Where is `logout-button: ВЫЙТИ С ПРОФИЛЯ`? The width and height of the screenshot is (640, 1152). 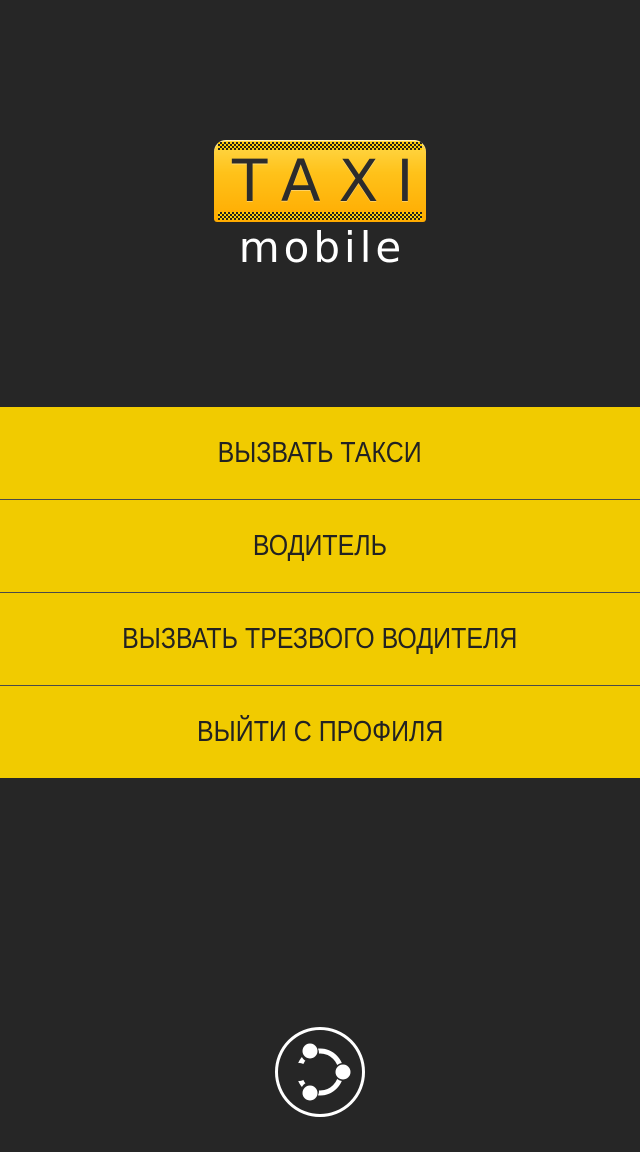
logout-button: ВЫЙТИ С ПРОФИЛЯ is located at coordinates (320, 732).